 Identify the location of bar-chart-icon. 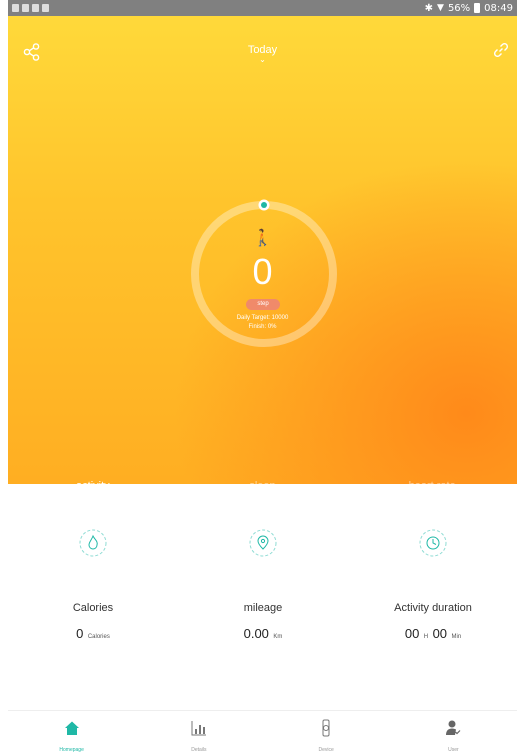
(198, 728).